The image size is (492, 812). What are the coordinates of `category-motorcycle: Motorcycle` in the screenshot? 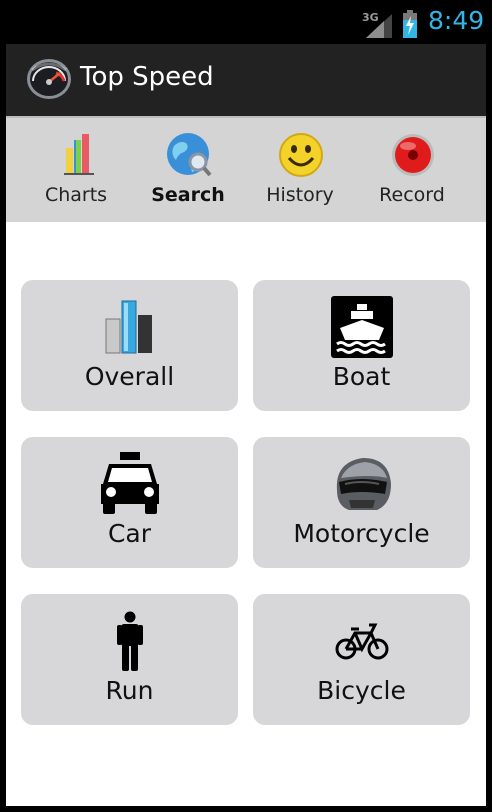 It's located at (361, 502).